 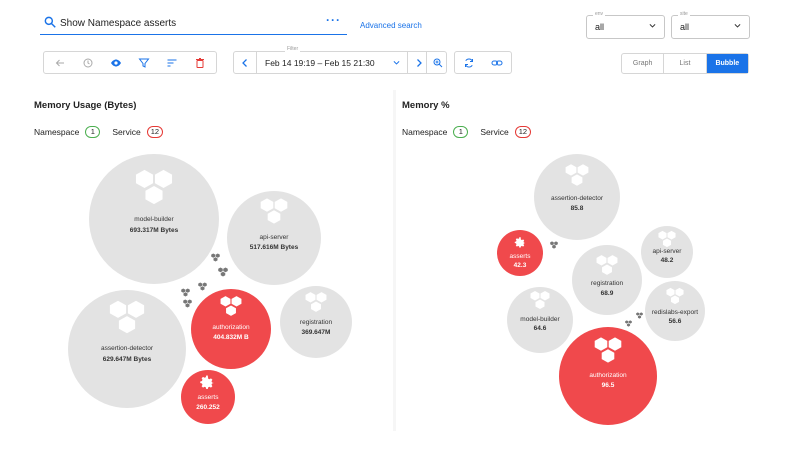 I want to click on env-select-label: env, so click(x=599, y=14).